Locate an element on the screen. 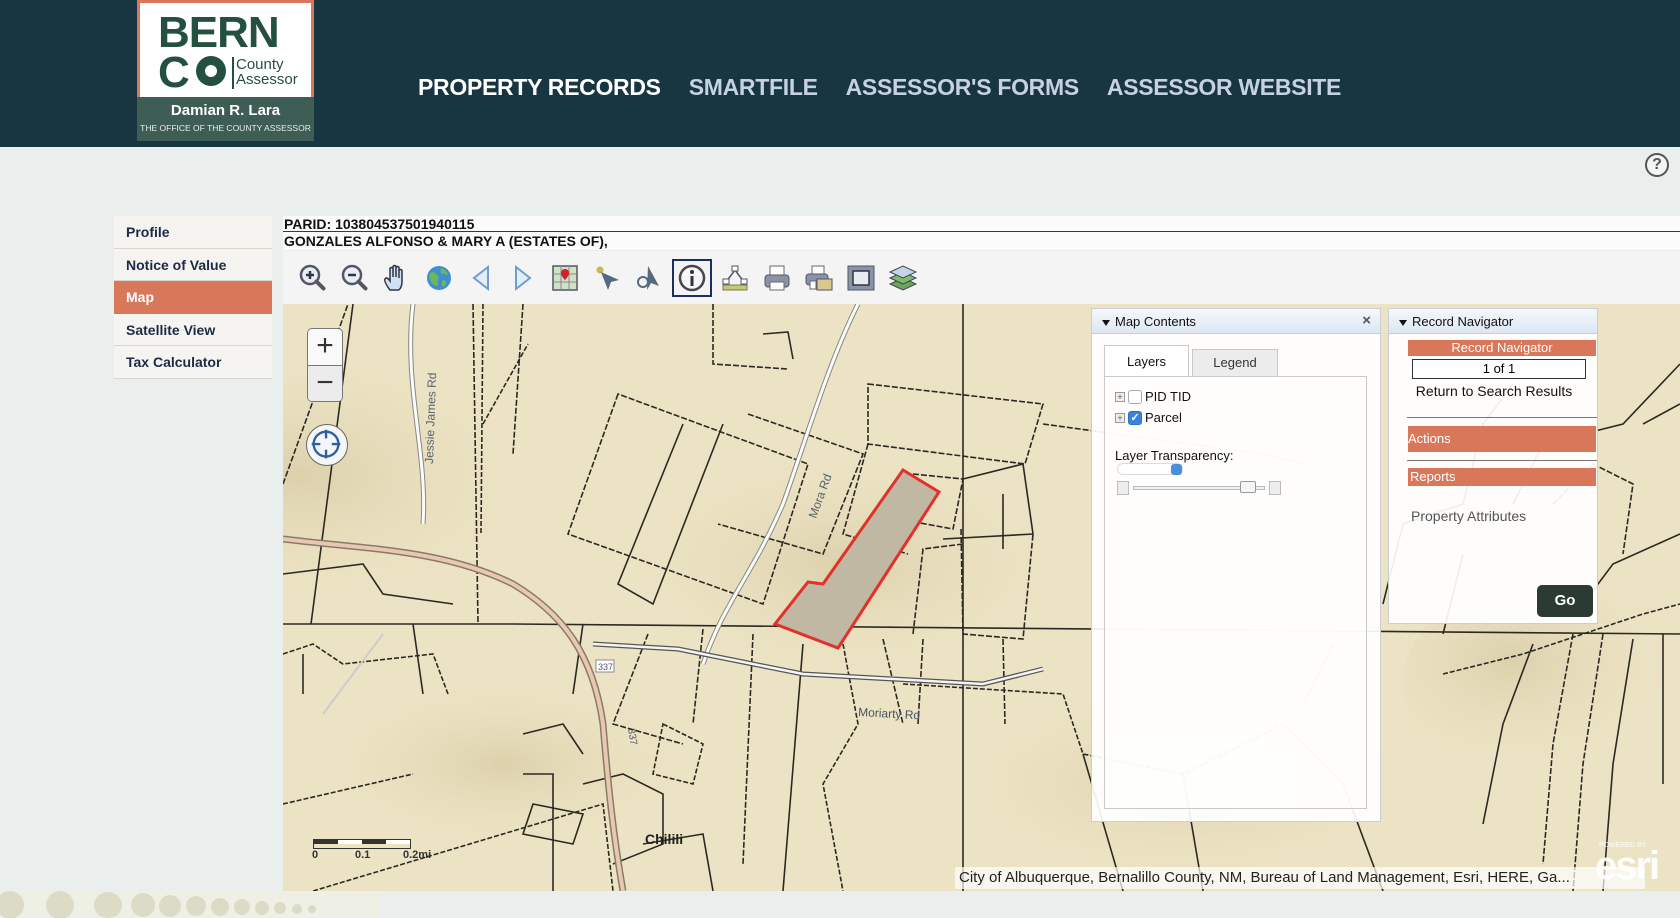 Image resolution: width=1680 pixels, height=918 pixels. tab-legend: Legend is located at coordinates (1235, 363).